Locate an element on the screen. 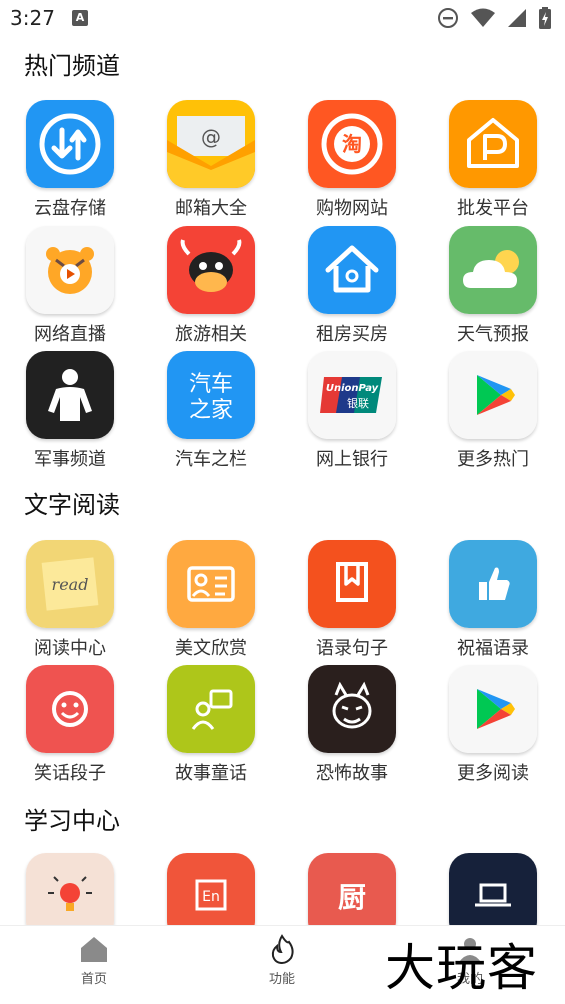 The image size is (565, 1004). app-military: 军事频道 is located at coordinates (70, 411).